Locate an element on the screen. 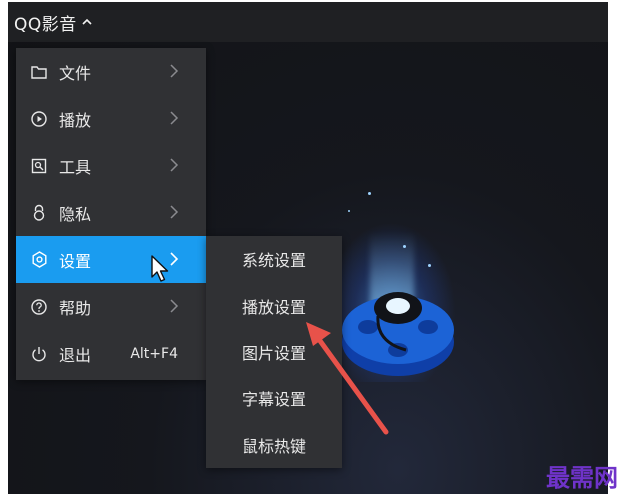 This screenshot has height=501, width=632. shortcut-hint: Alt+F4 is located at coordinates (154, 353).